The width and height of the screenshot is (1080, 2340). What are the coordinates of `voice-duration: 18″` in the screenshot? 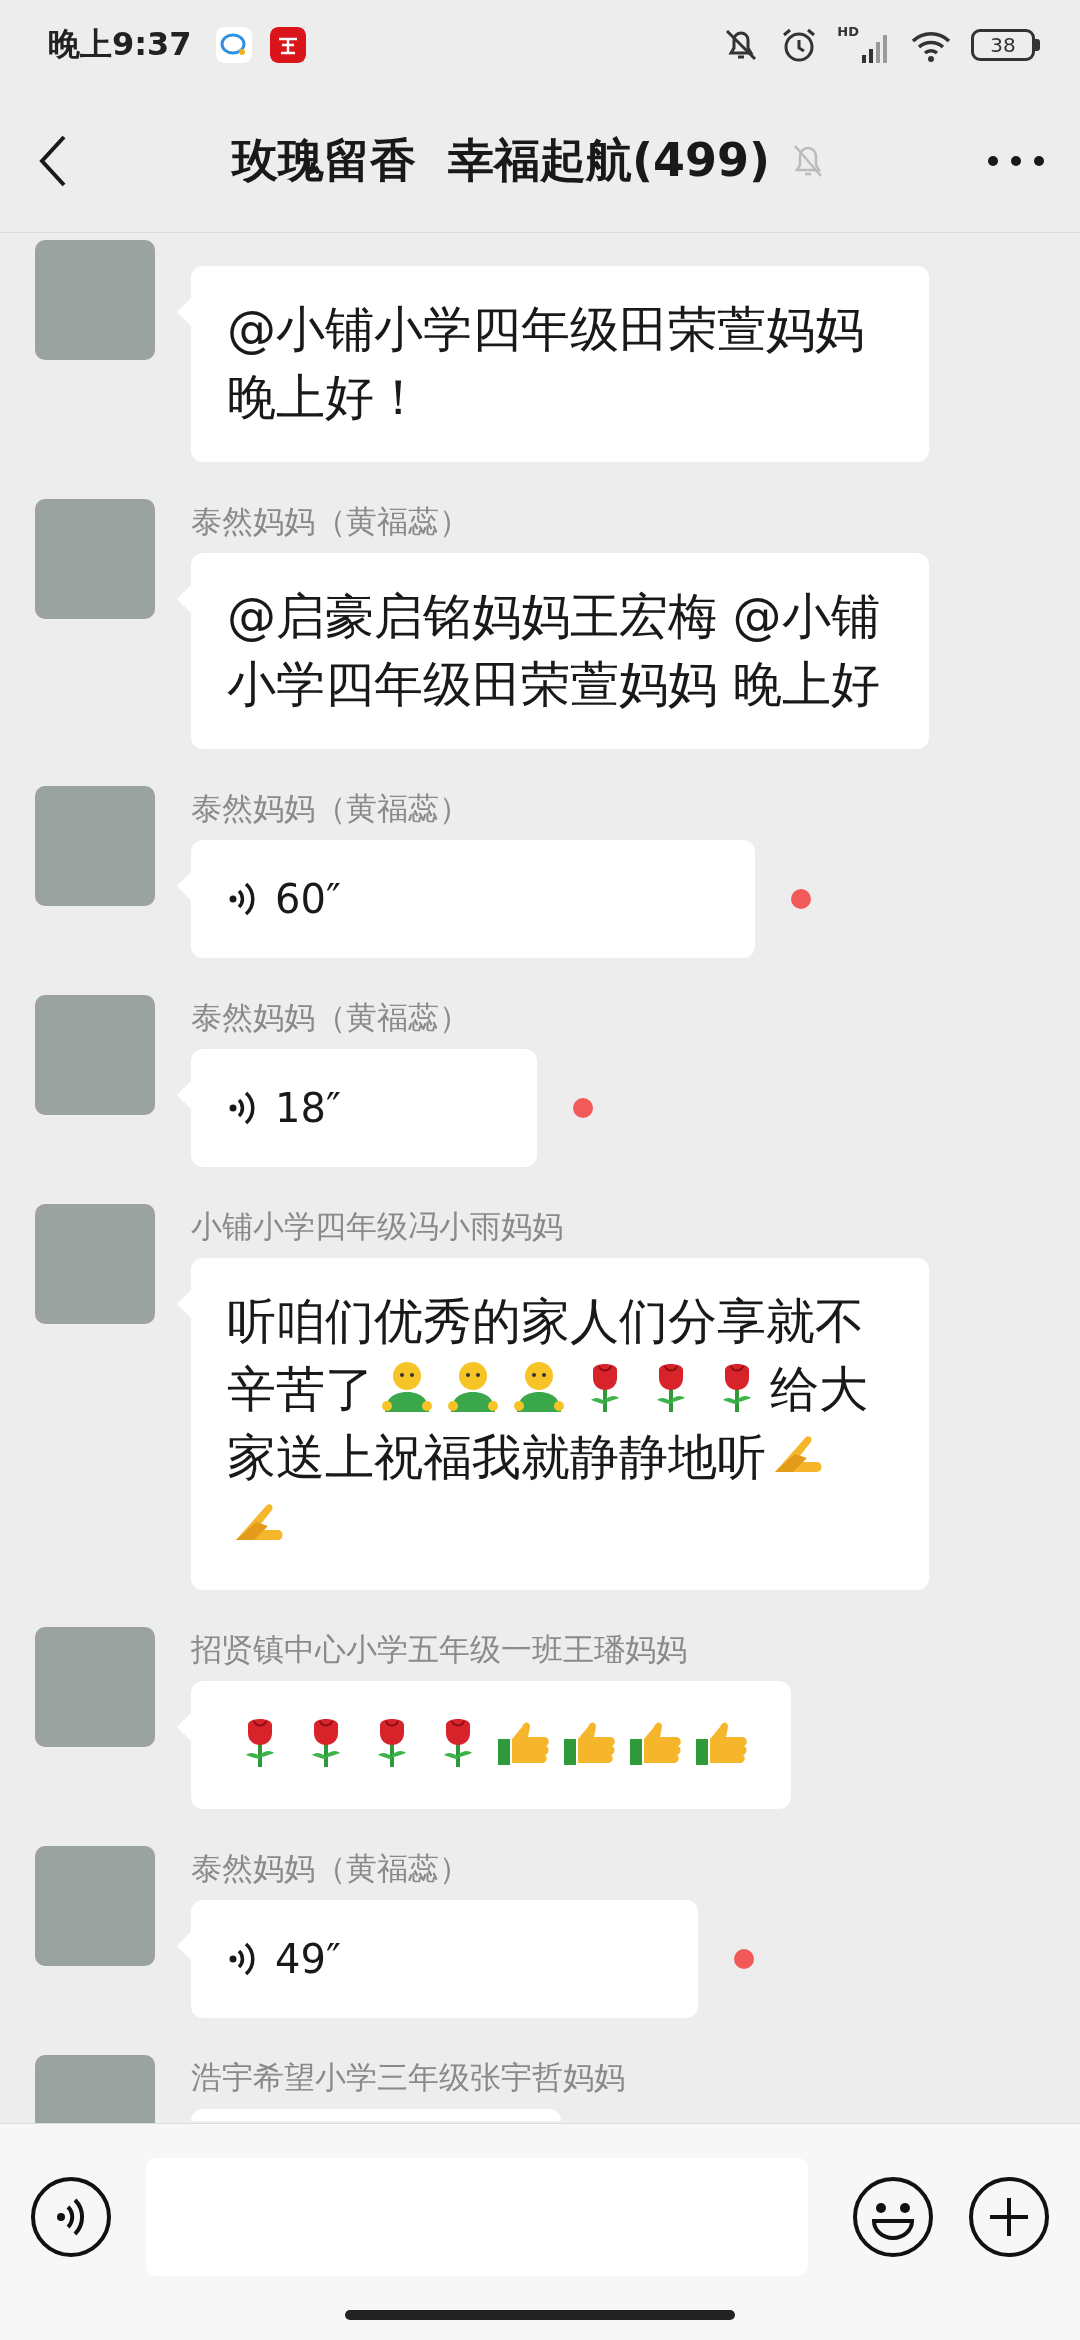 It's located at (308, 1108).